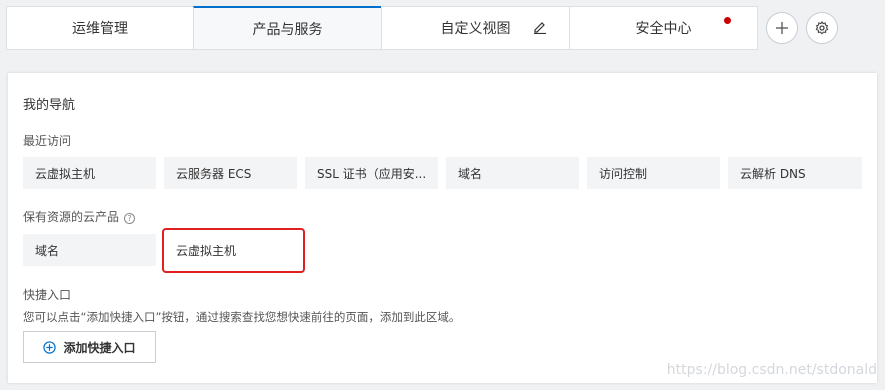  I want to click on add-shortcut-button: 添加快捷入口, so click(89, 347).